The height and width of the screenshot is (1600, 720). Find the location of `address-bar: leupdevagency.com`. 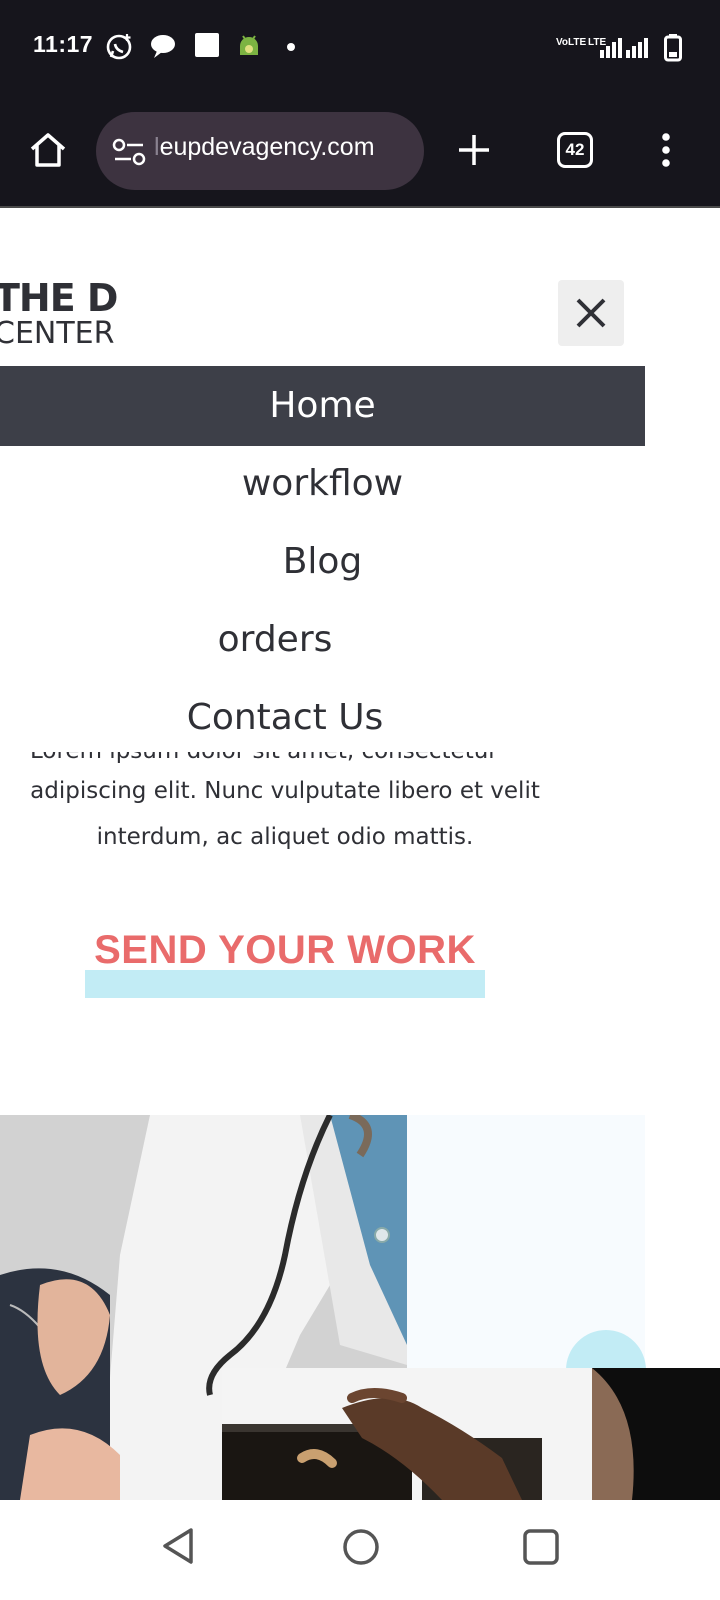

address-bar: leupdevagency.com is located at coordinates (260, 151).